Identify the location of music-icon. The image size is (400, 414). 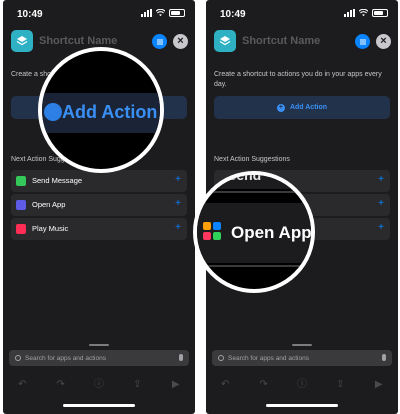
(21, 229).